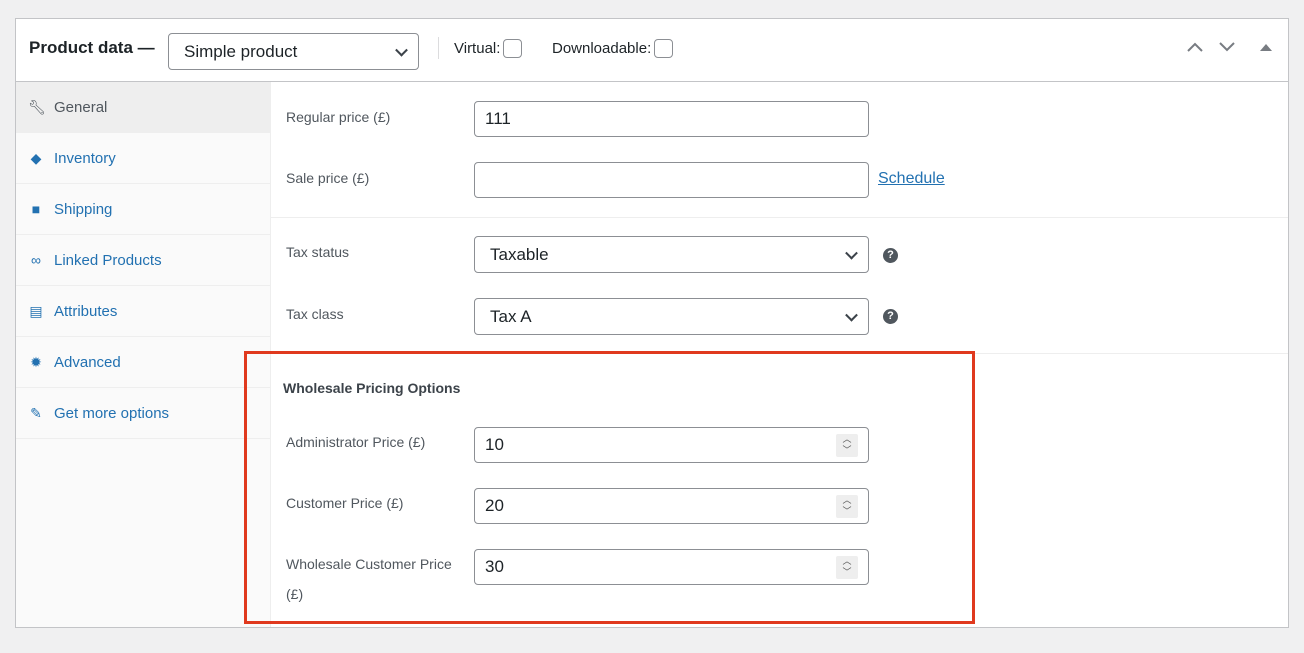 This screenshot has width=1304, height=653. I want to click on tab-label: Advanced, so click(87, 362).